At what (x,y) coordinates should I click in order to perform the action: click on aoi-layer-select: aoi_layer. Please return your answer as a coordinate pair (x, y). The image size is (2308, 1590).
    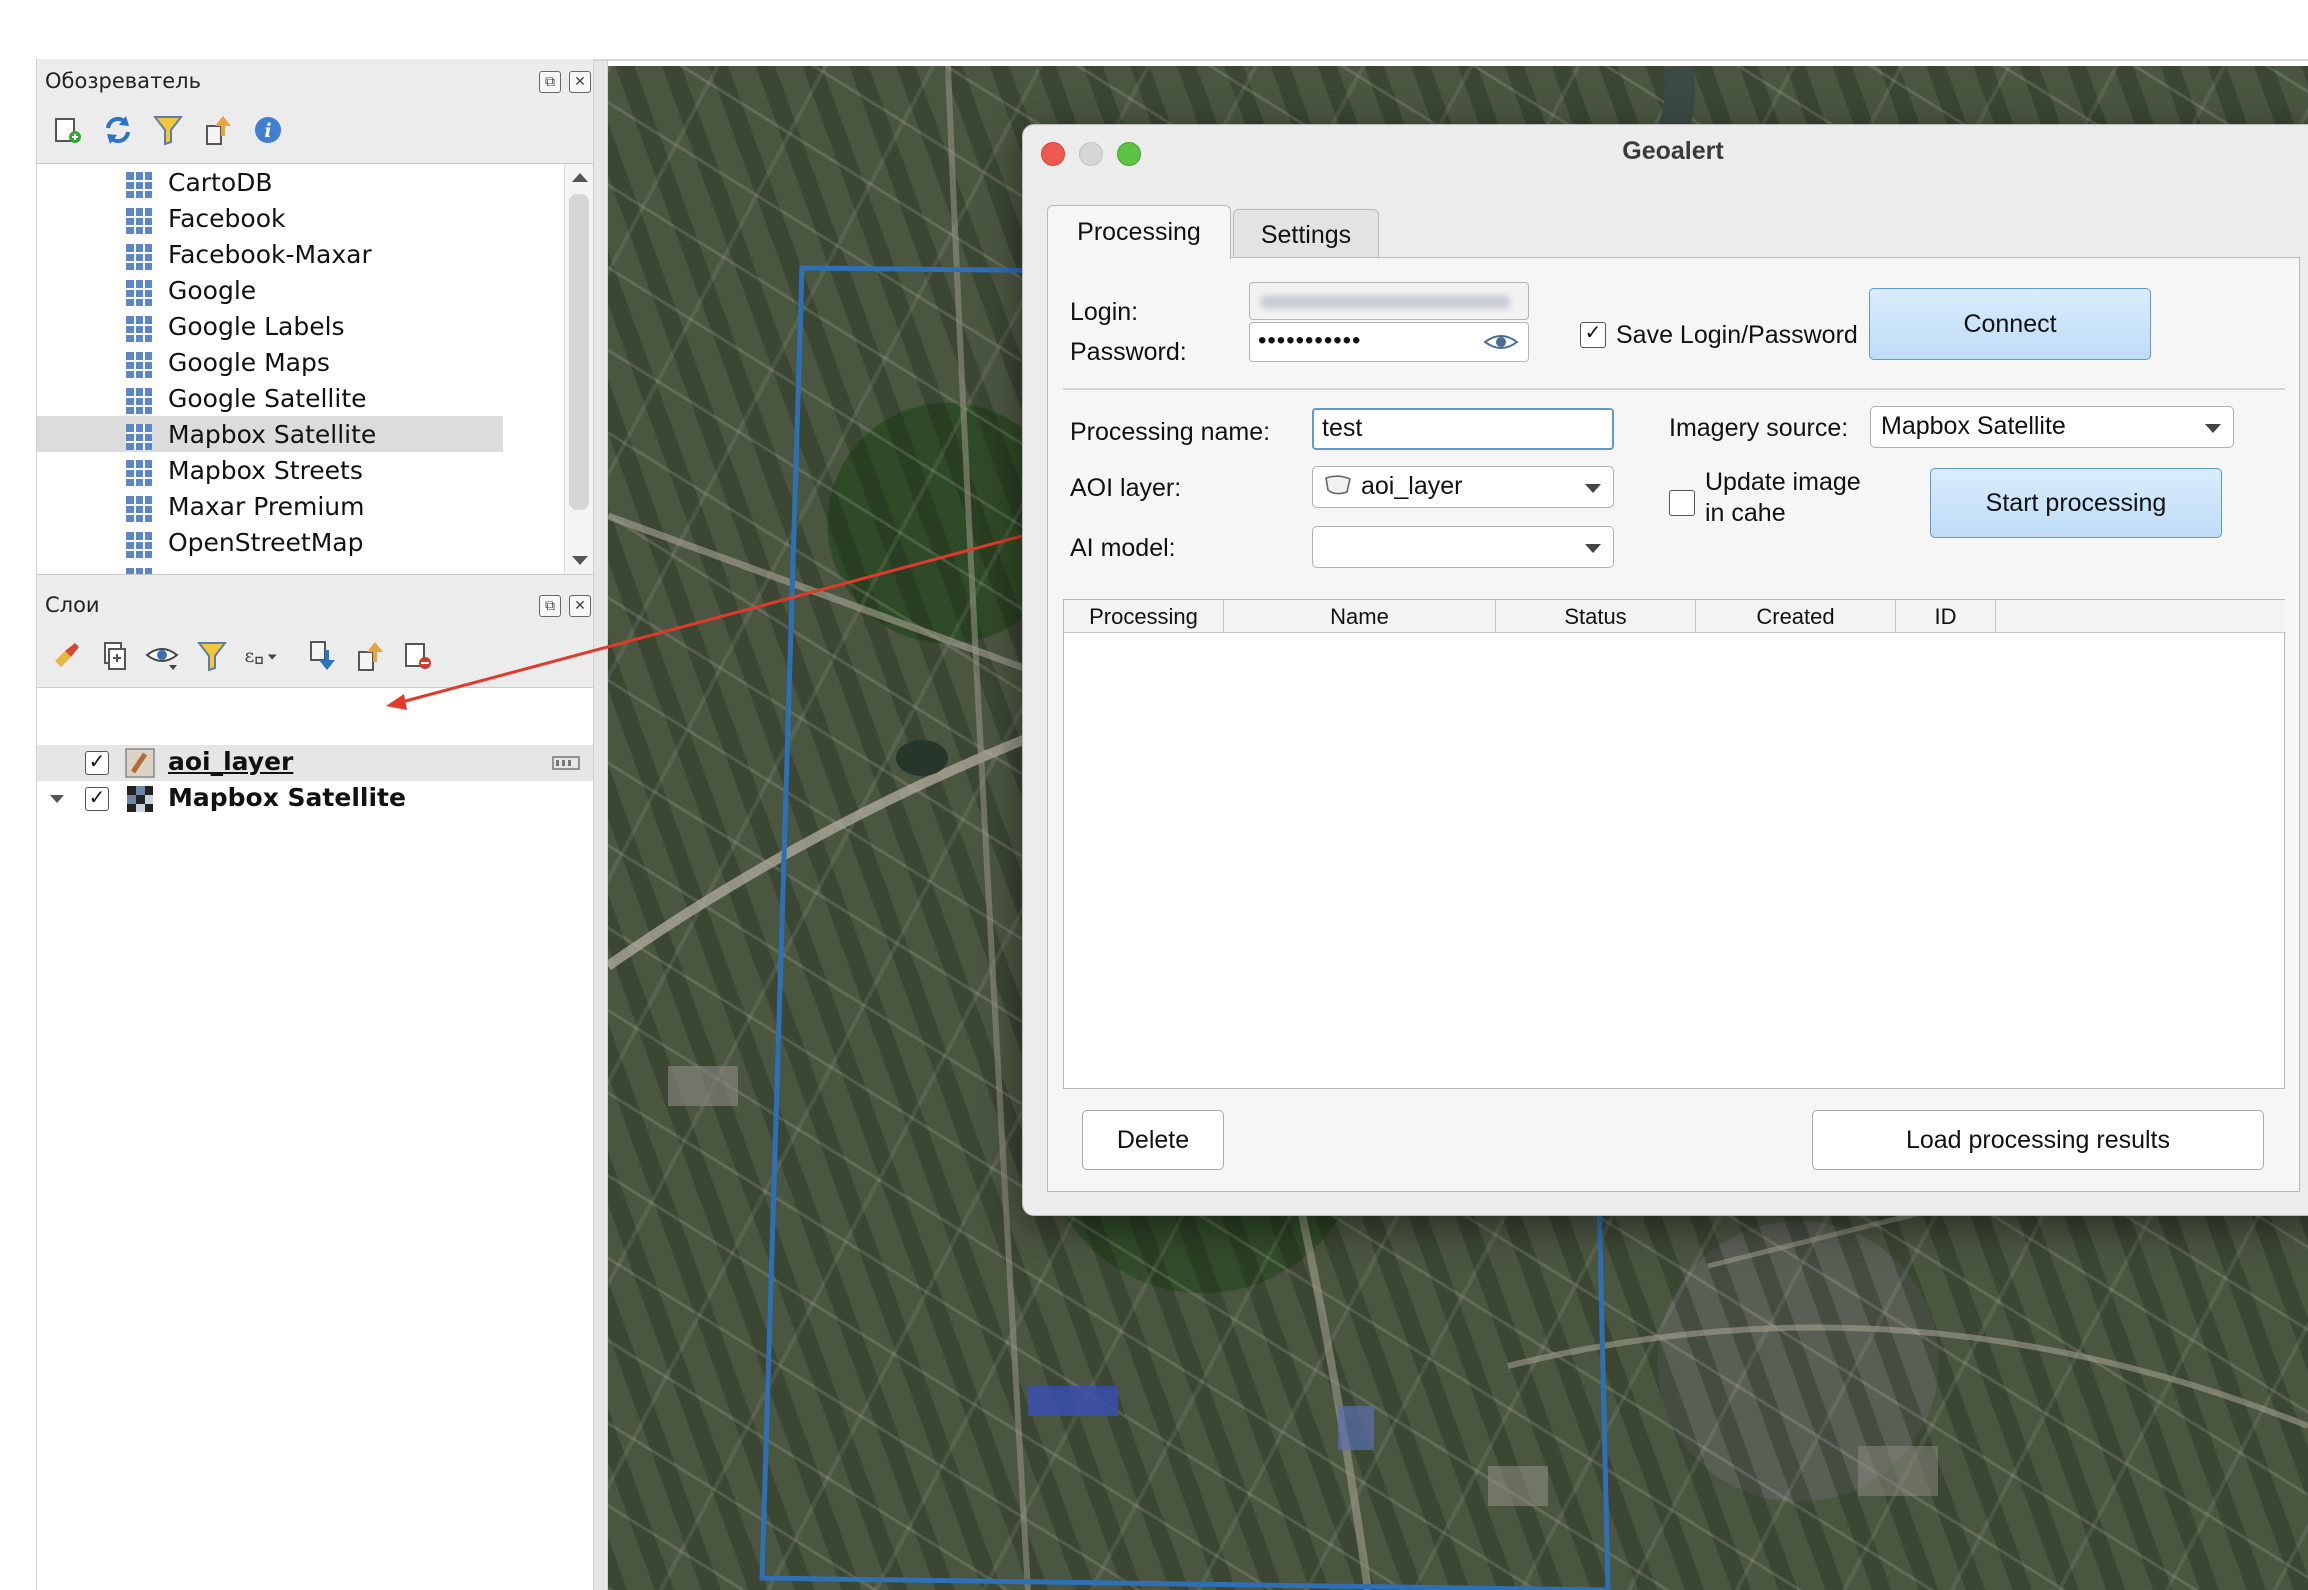
    Looking at the image, I should click on (1463, 487).